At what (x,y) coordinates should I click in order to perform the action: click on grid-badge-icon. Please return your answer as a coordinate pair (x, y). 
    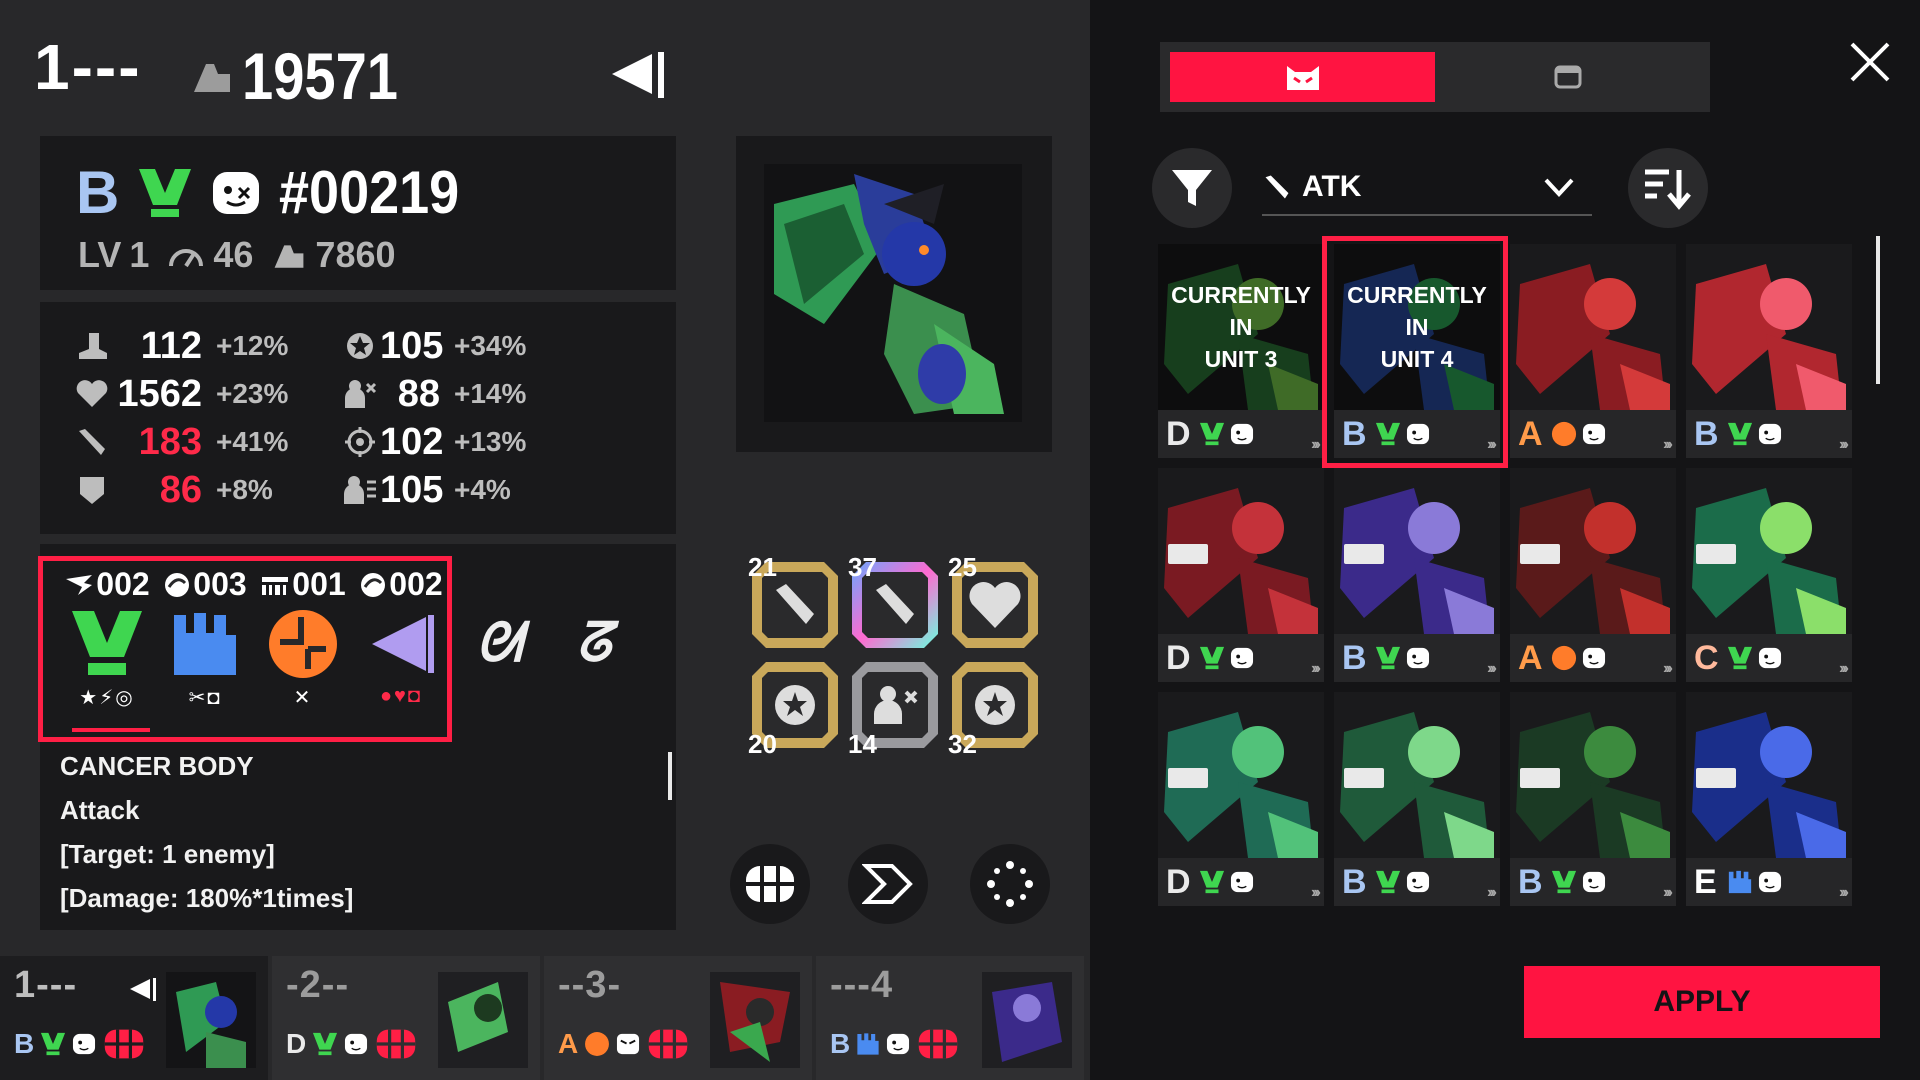
    Looking at the image, I should click on (938, 1044).